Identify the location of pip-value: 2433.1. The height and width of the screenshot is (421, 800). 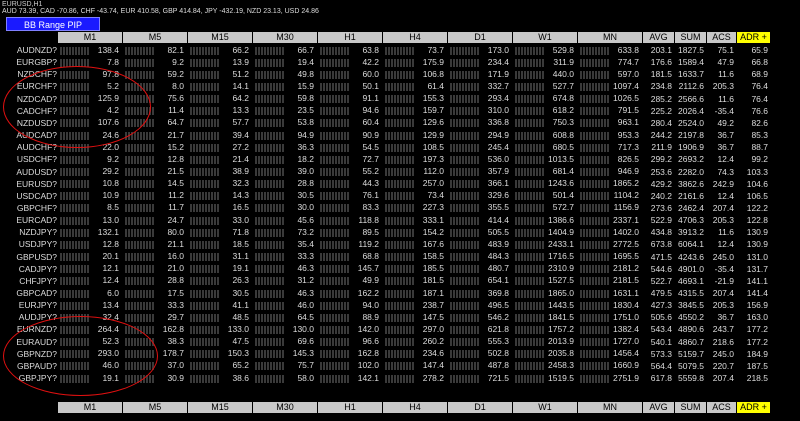
(561, 243).